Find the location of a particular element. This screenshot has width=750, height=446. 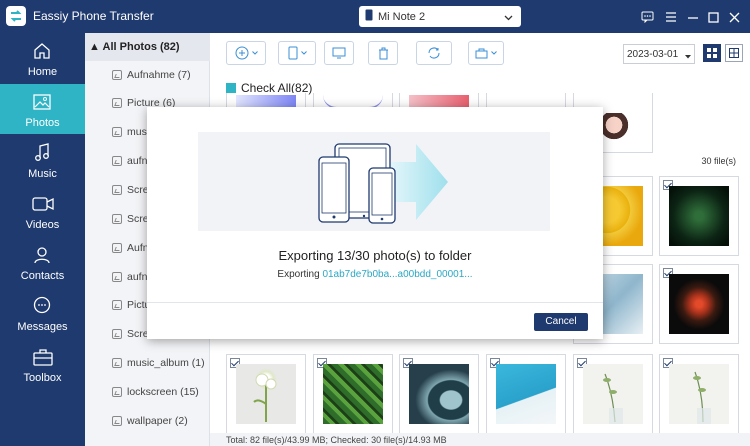

minimize-icon is located at coordinates (693, 17).